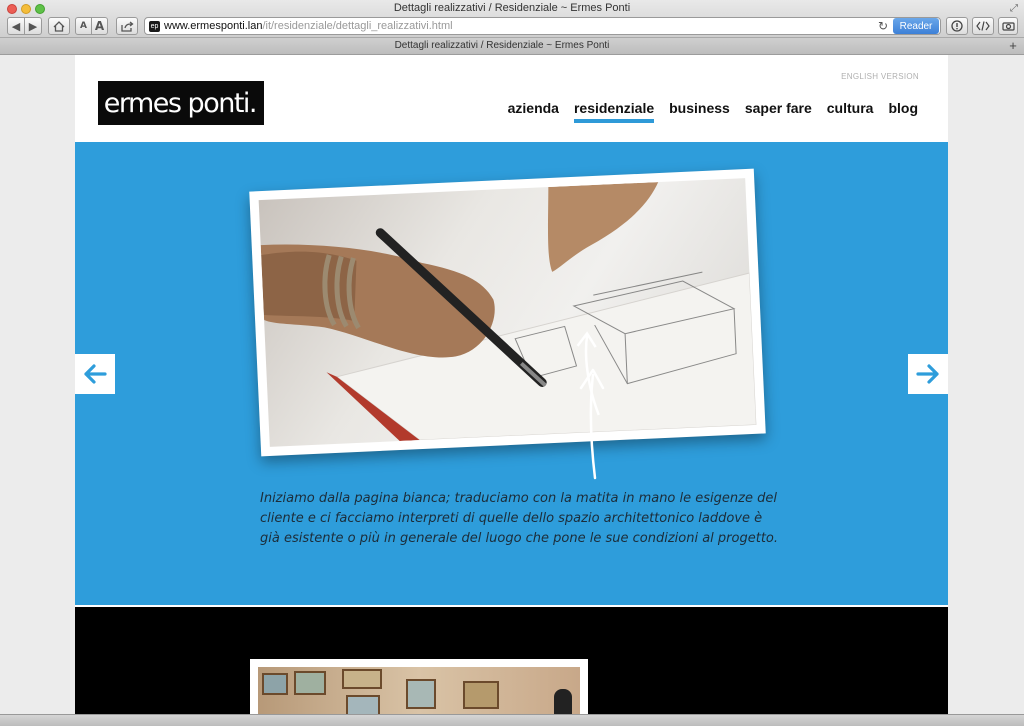 The height and width of the screenshot is (726, 1024). What do you see at coordinates (213, 26) in the screenshot?
I see `url-host: www.ermesponti.lan` at bounding box center [213, 26].